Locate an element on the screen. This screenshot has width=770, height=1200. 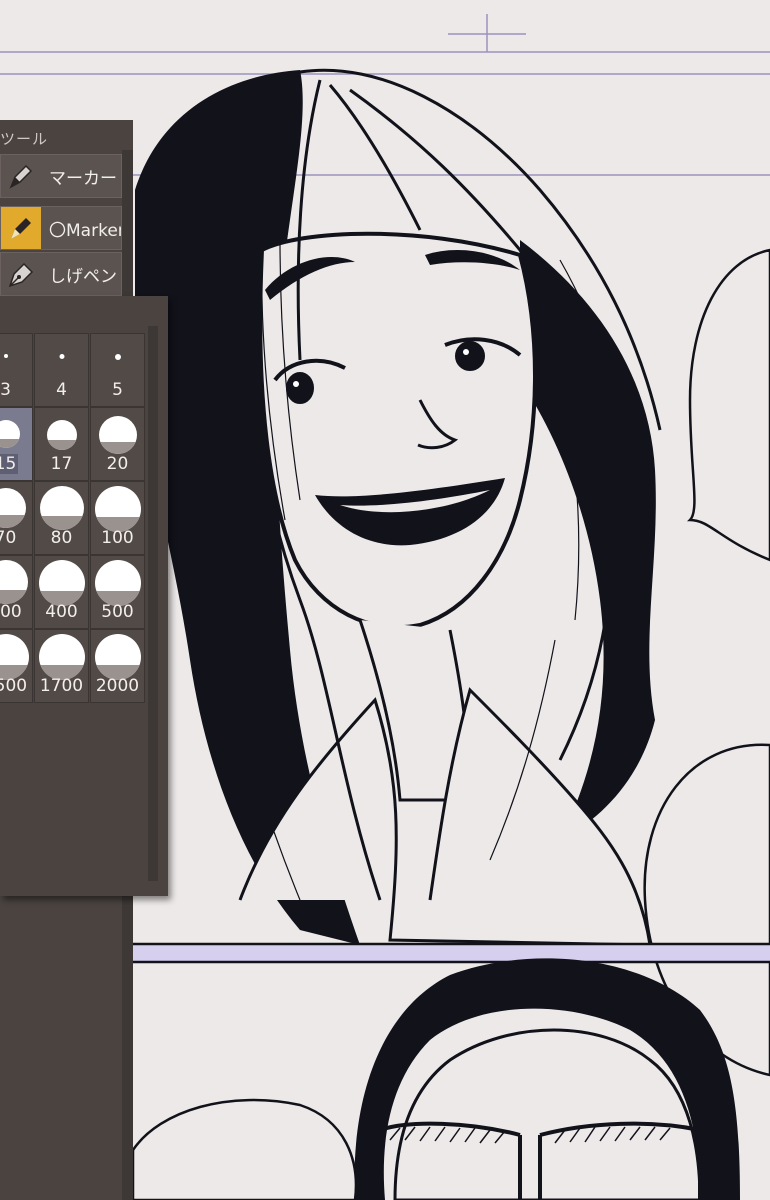
brush-size-100: 100 is located at coordinates (117, 518).